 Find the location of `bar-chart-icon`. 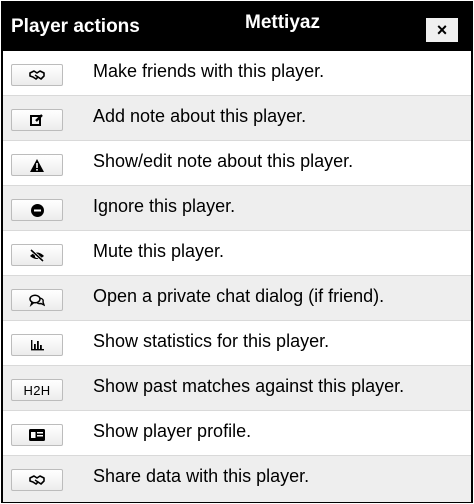

bar-chart-icon is located at coordinates (37, 345).